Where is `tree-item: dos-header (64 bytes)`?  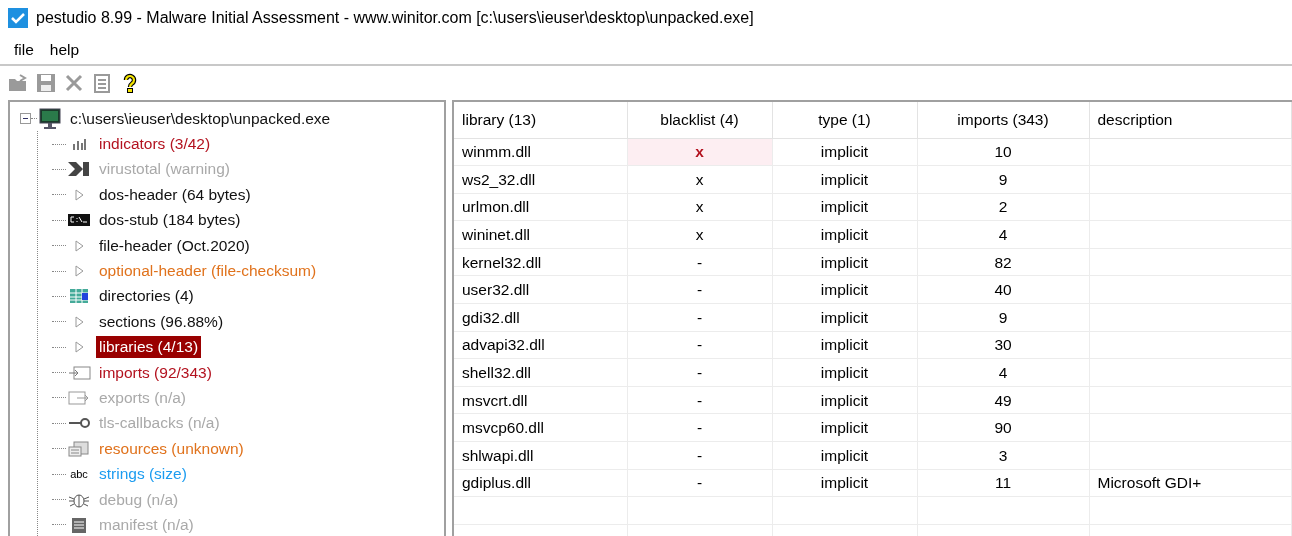 tree-item: dos-header (64 bytes) is located at coordinates (175, 194).